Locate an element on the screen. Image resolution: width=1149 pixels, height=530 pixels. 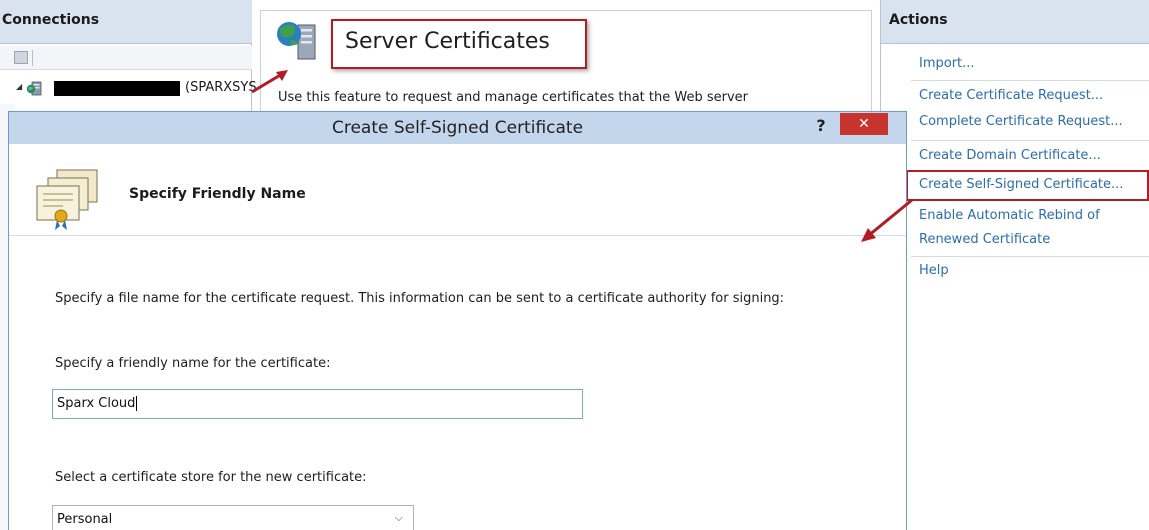
server-tree-node: ◢ (SPARXSYS is located at coordinates (136, 90).